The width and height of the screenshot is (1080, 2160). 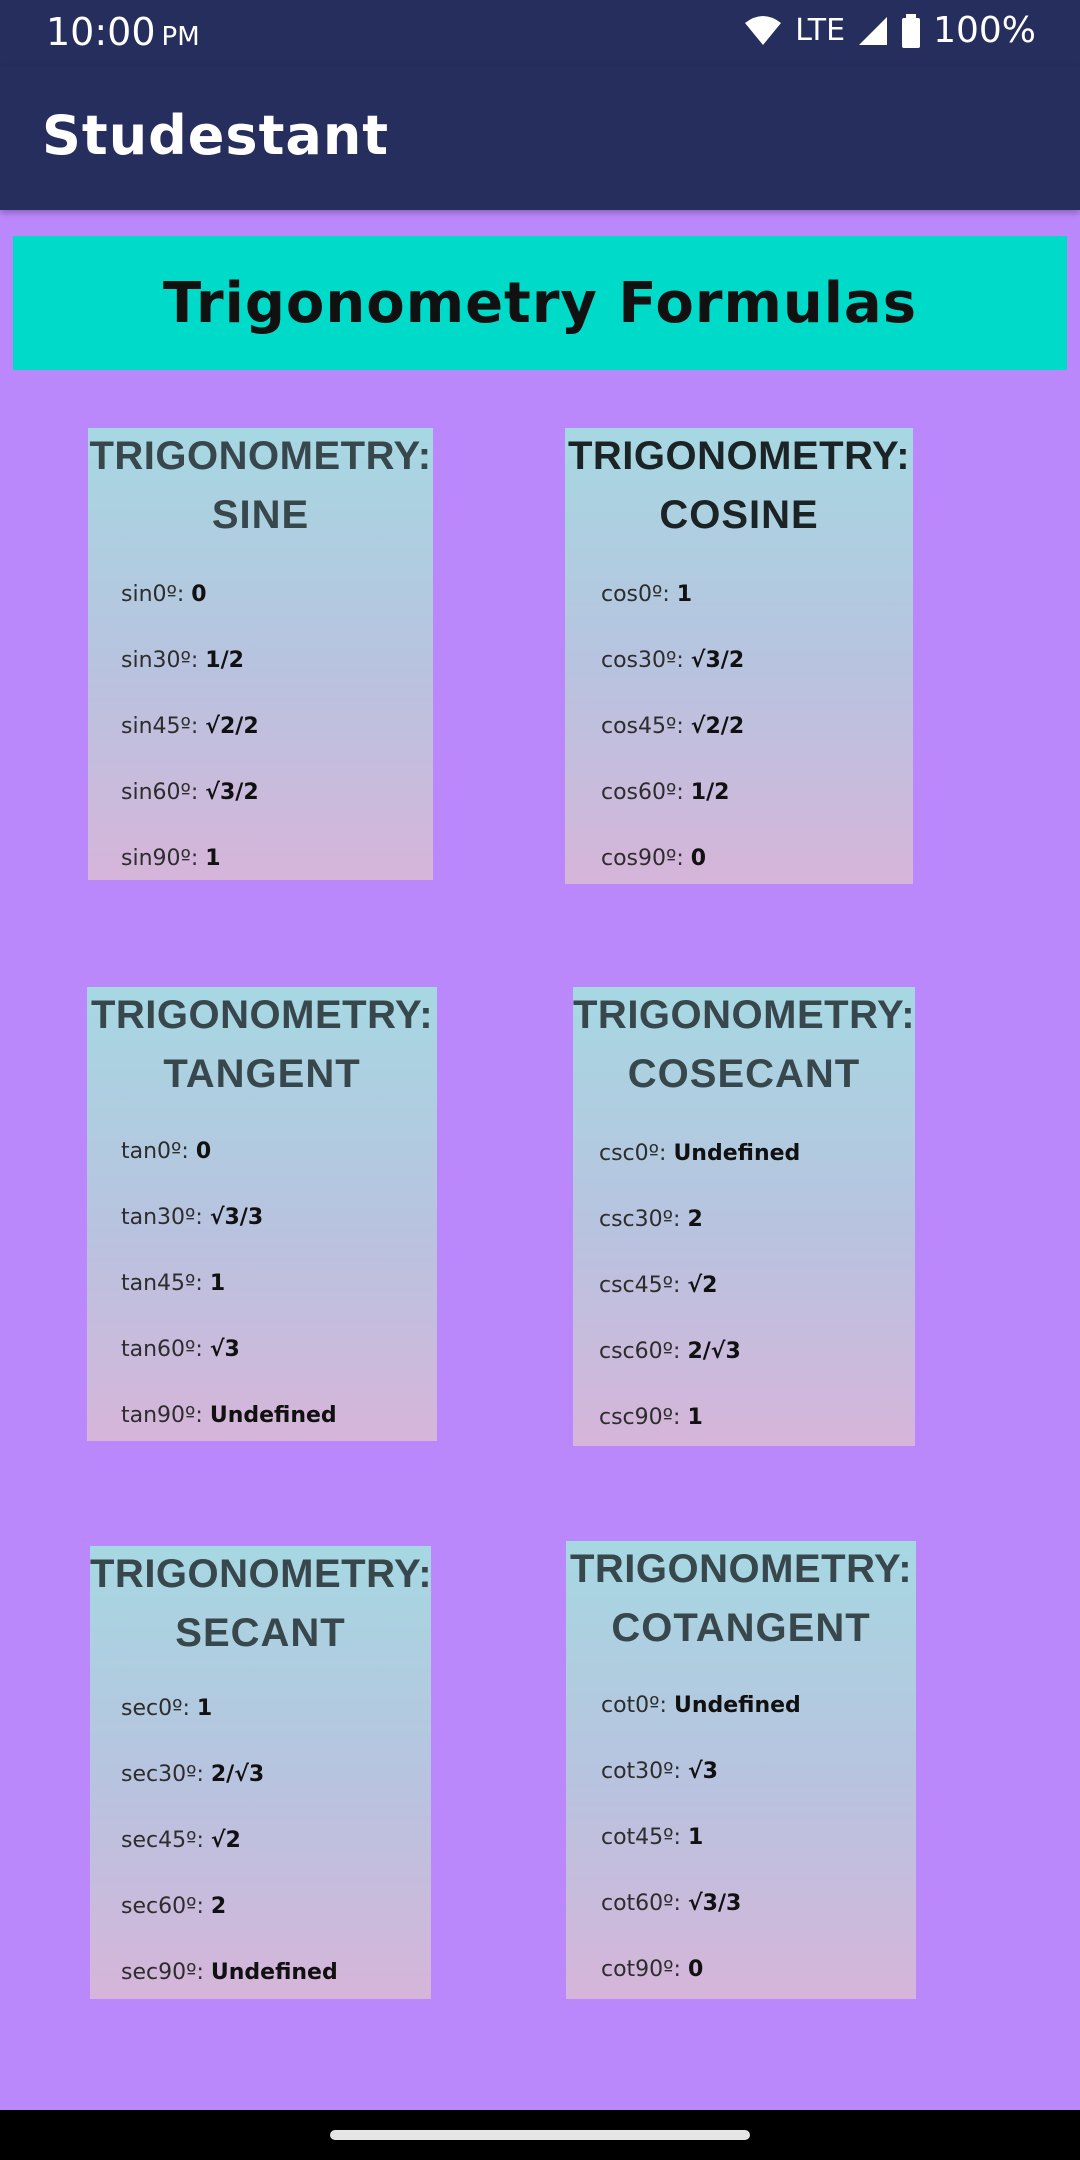 What do you see at coordinates (744, 1045) in the screenshot?
I see `card-heading: TRIGONOMETRY: COSECANT` at bounding box center [744, 1045].